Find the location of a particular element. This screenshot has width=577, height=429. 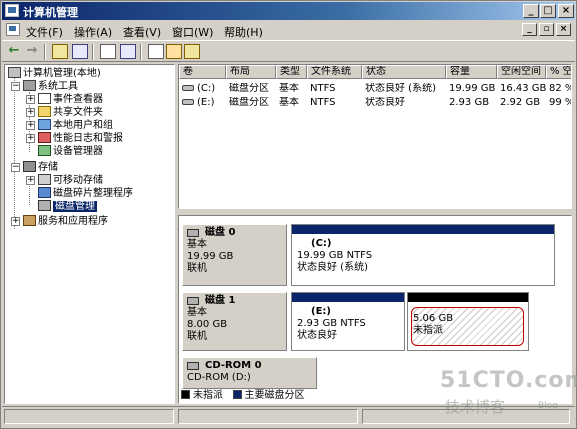

legend: 未指派 主要磁盘分区 is located at coordinates (243, 396).